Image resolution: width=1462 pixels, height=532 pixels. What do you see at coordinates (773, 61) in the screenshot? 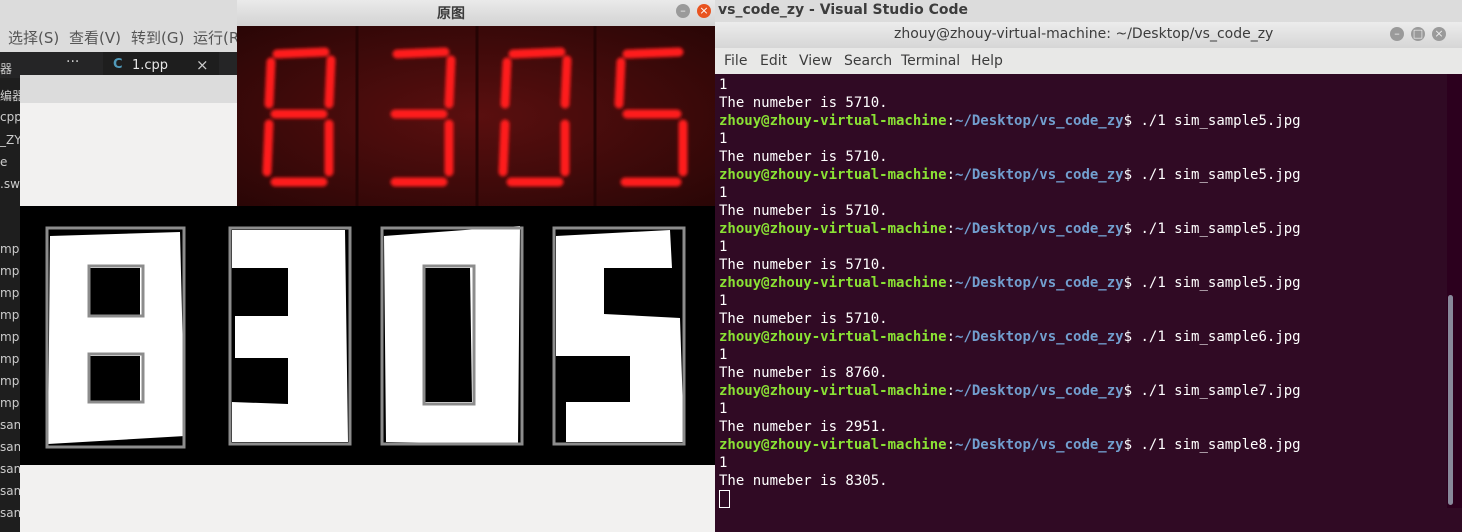
I see `menu-edit: Edit` at bounding box center [773, 61].